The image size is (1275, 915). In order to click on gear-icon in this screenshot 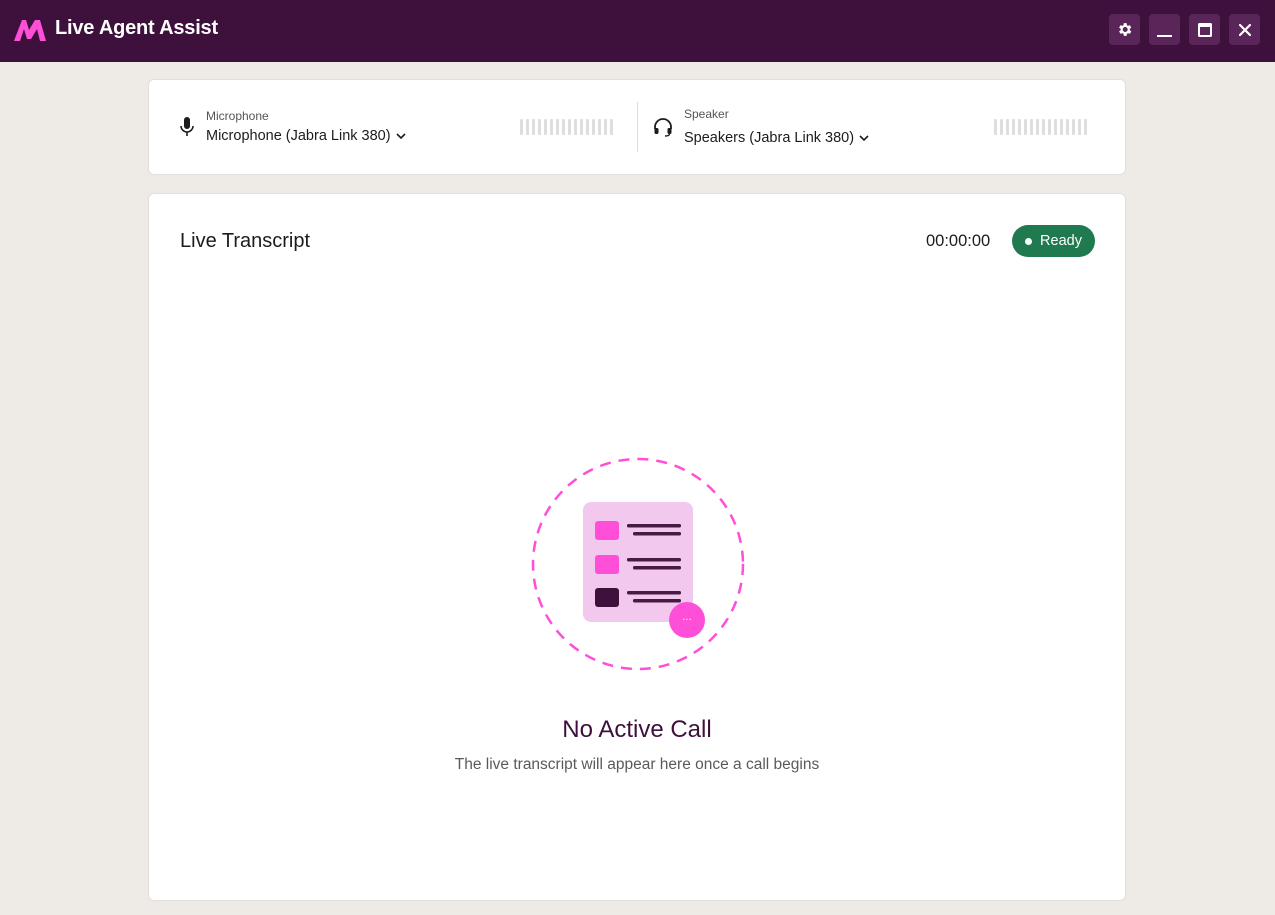, I will do `click(1125, 29)`.